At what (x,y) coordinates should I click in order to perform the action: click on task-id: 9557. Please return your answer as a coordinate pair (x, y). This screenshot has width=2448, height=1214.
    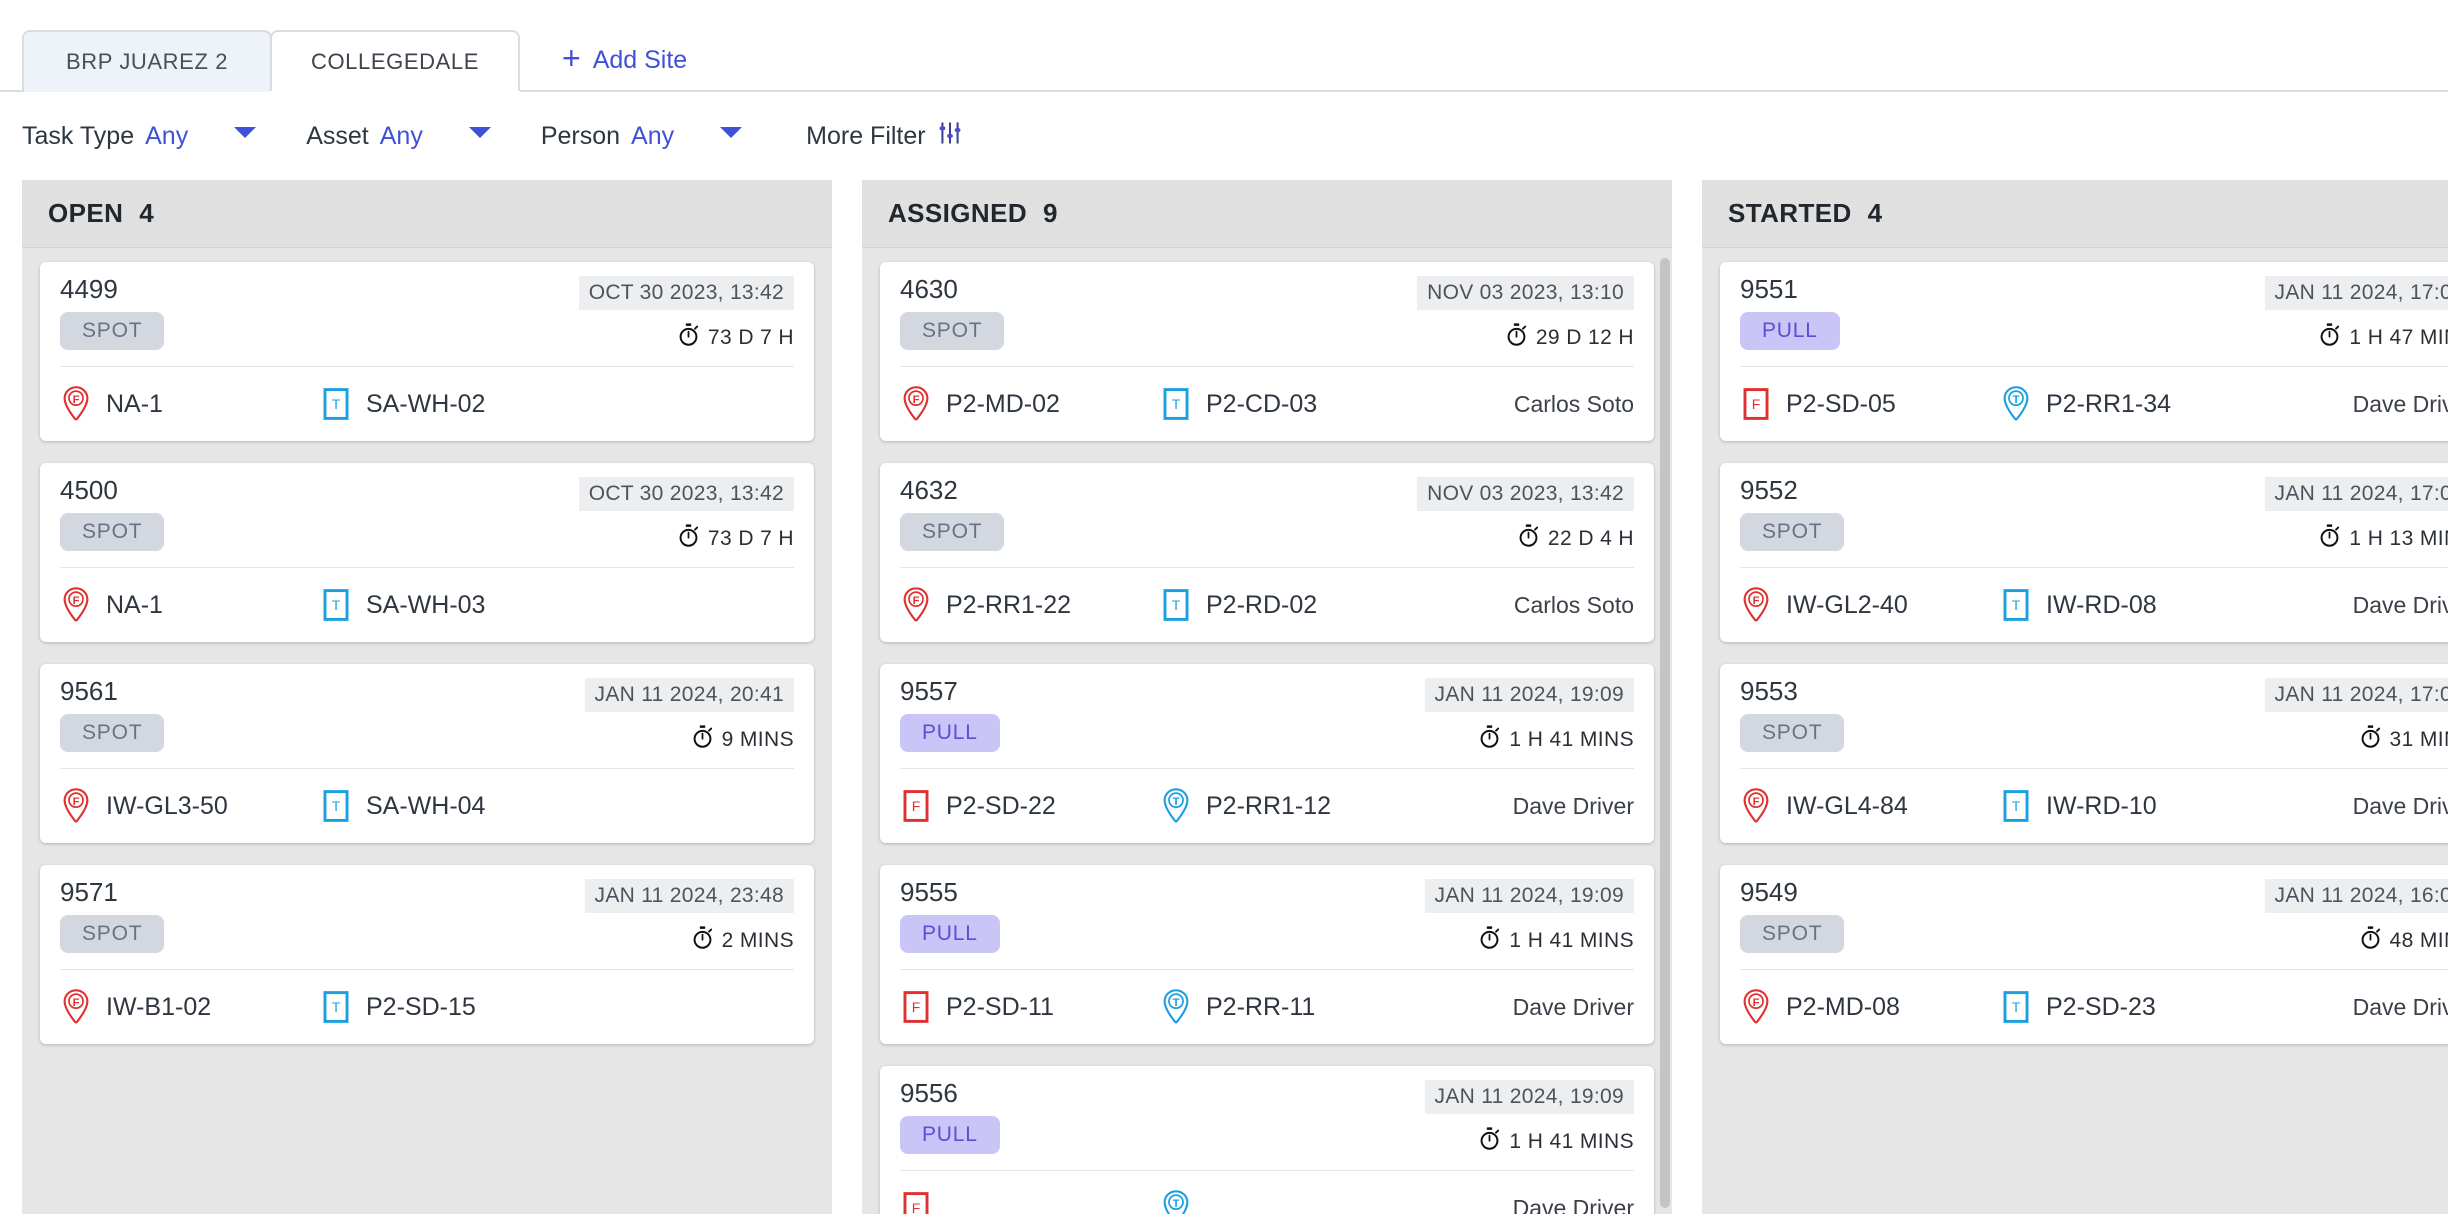
    Looking at the image, I should click on (929, 691).